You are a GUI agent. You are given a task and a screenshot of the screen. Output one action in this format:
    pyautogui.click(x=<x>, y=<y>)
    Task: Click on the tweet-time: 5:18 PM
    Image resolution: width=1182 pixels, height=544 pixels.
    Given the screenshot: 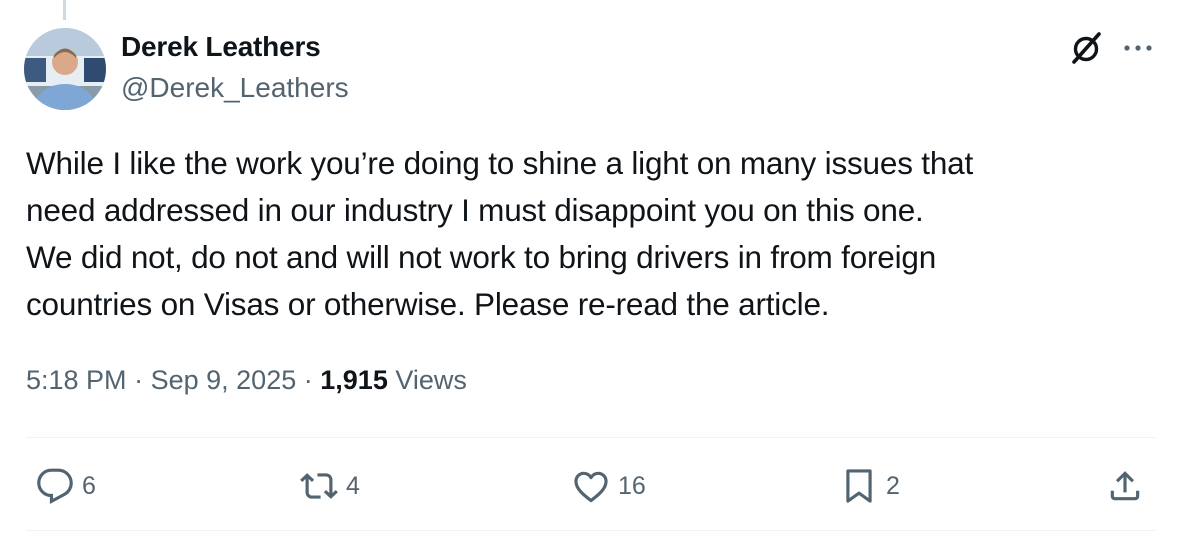 What is the action you would take?
    pyautogui.click(x=76, y=380)
    